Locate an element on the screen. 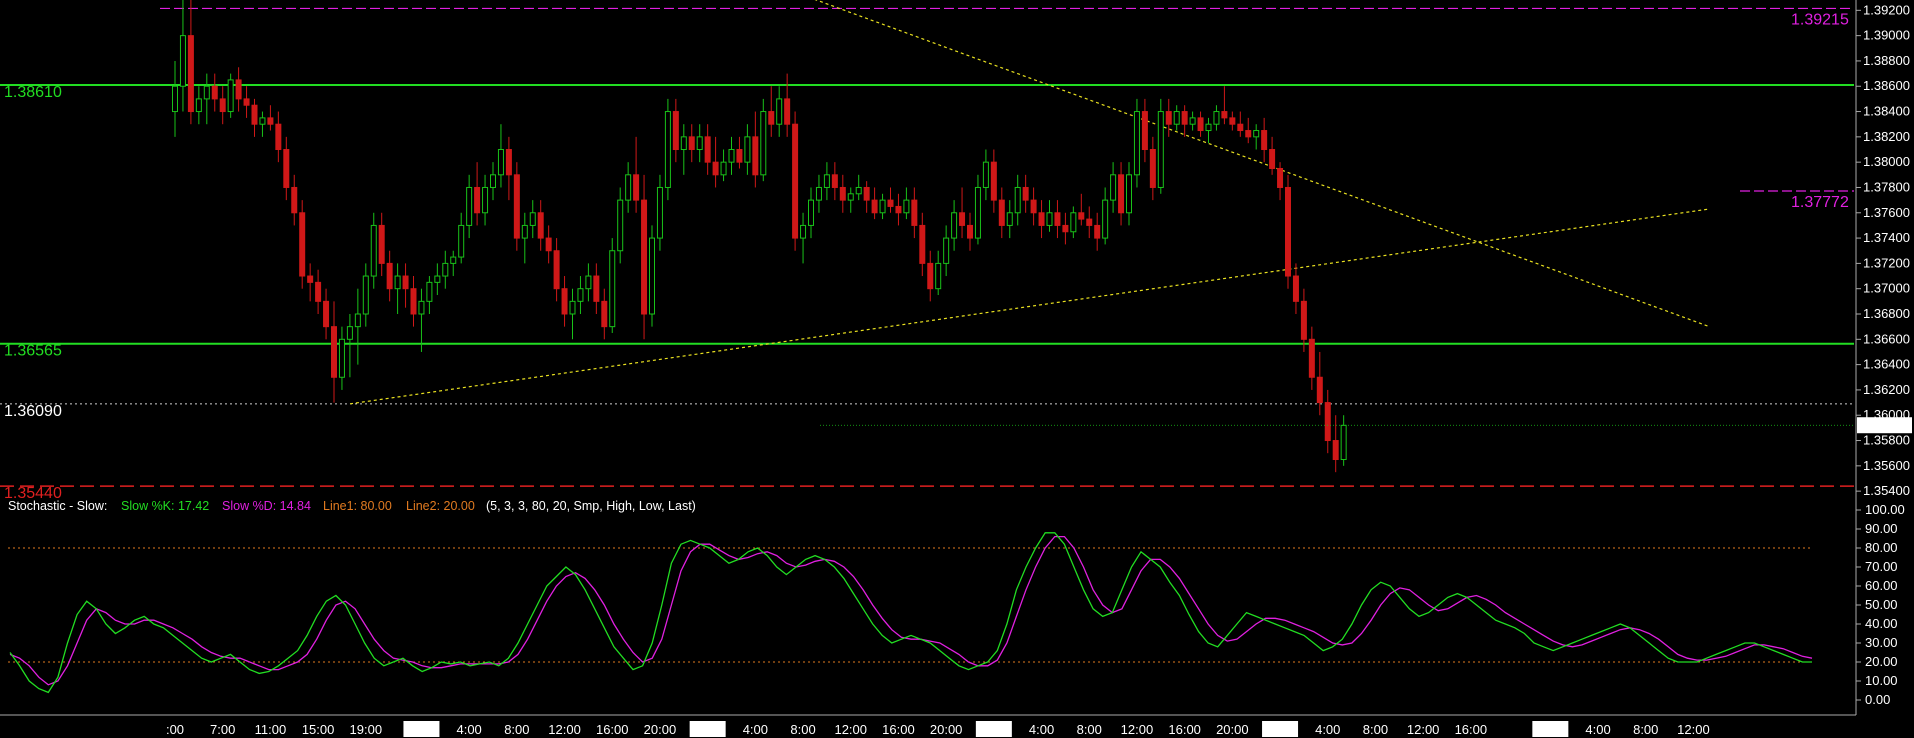  price-tick-label: 1.36200 is located at coordinates (1886, 389).